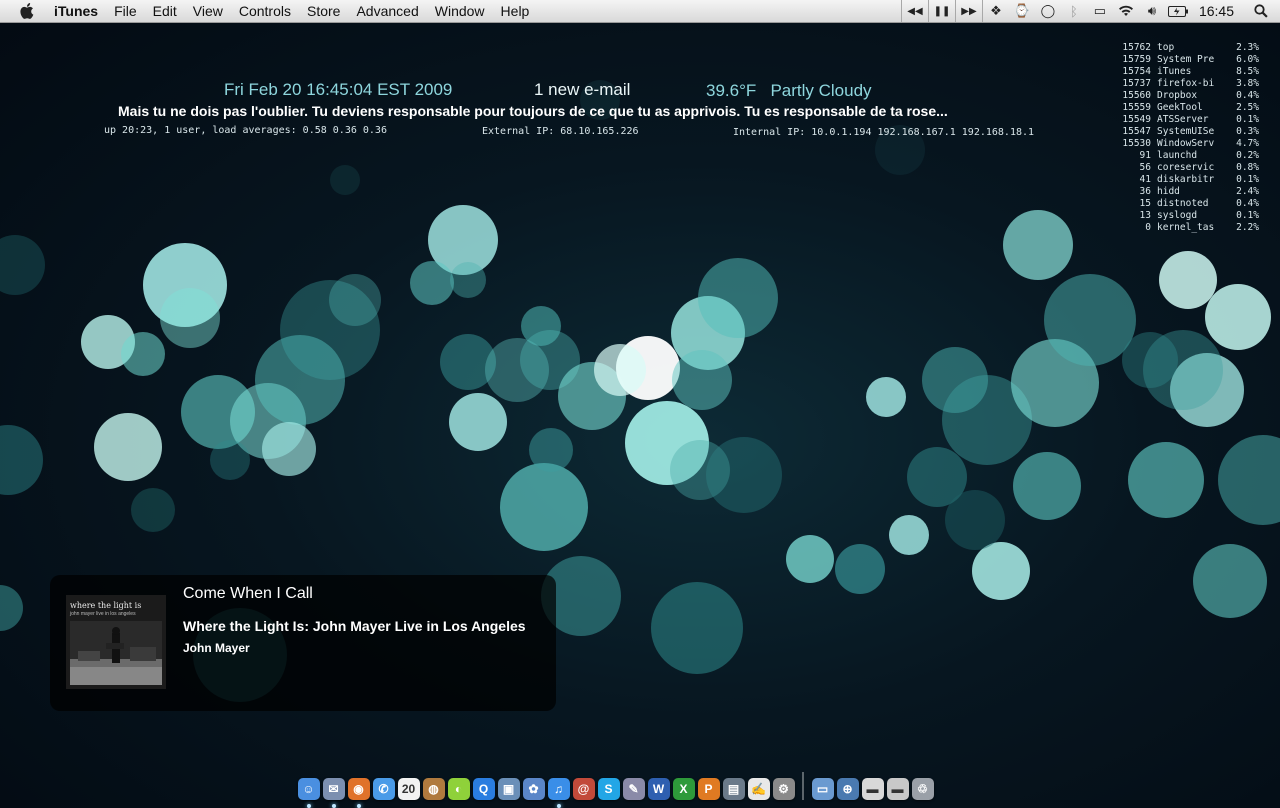  Describe the element at coordinates (1178, 11) in the screenshot. I see `battery-icon` at that location.